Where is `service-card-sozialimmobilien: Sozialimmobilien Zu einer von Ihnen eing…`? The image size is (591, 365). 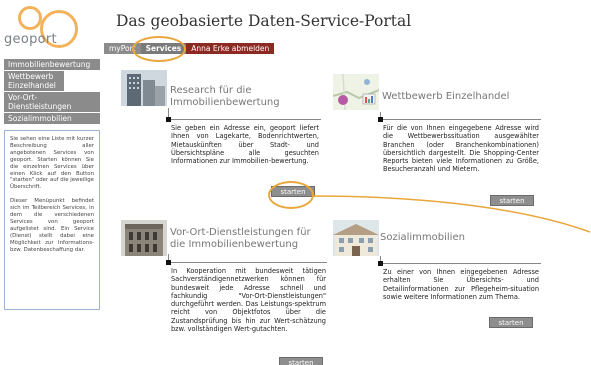
service-card-sozialimmobilien: Sozialimmobilien Zu einer von Ihnen eing… is located at coordinates (437, 280).